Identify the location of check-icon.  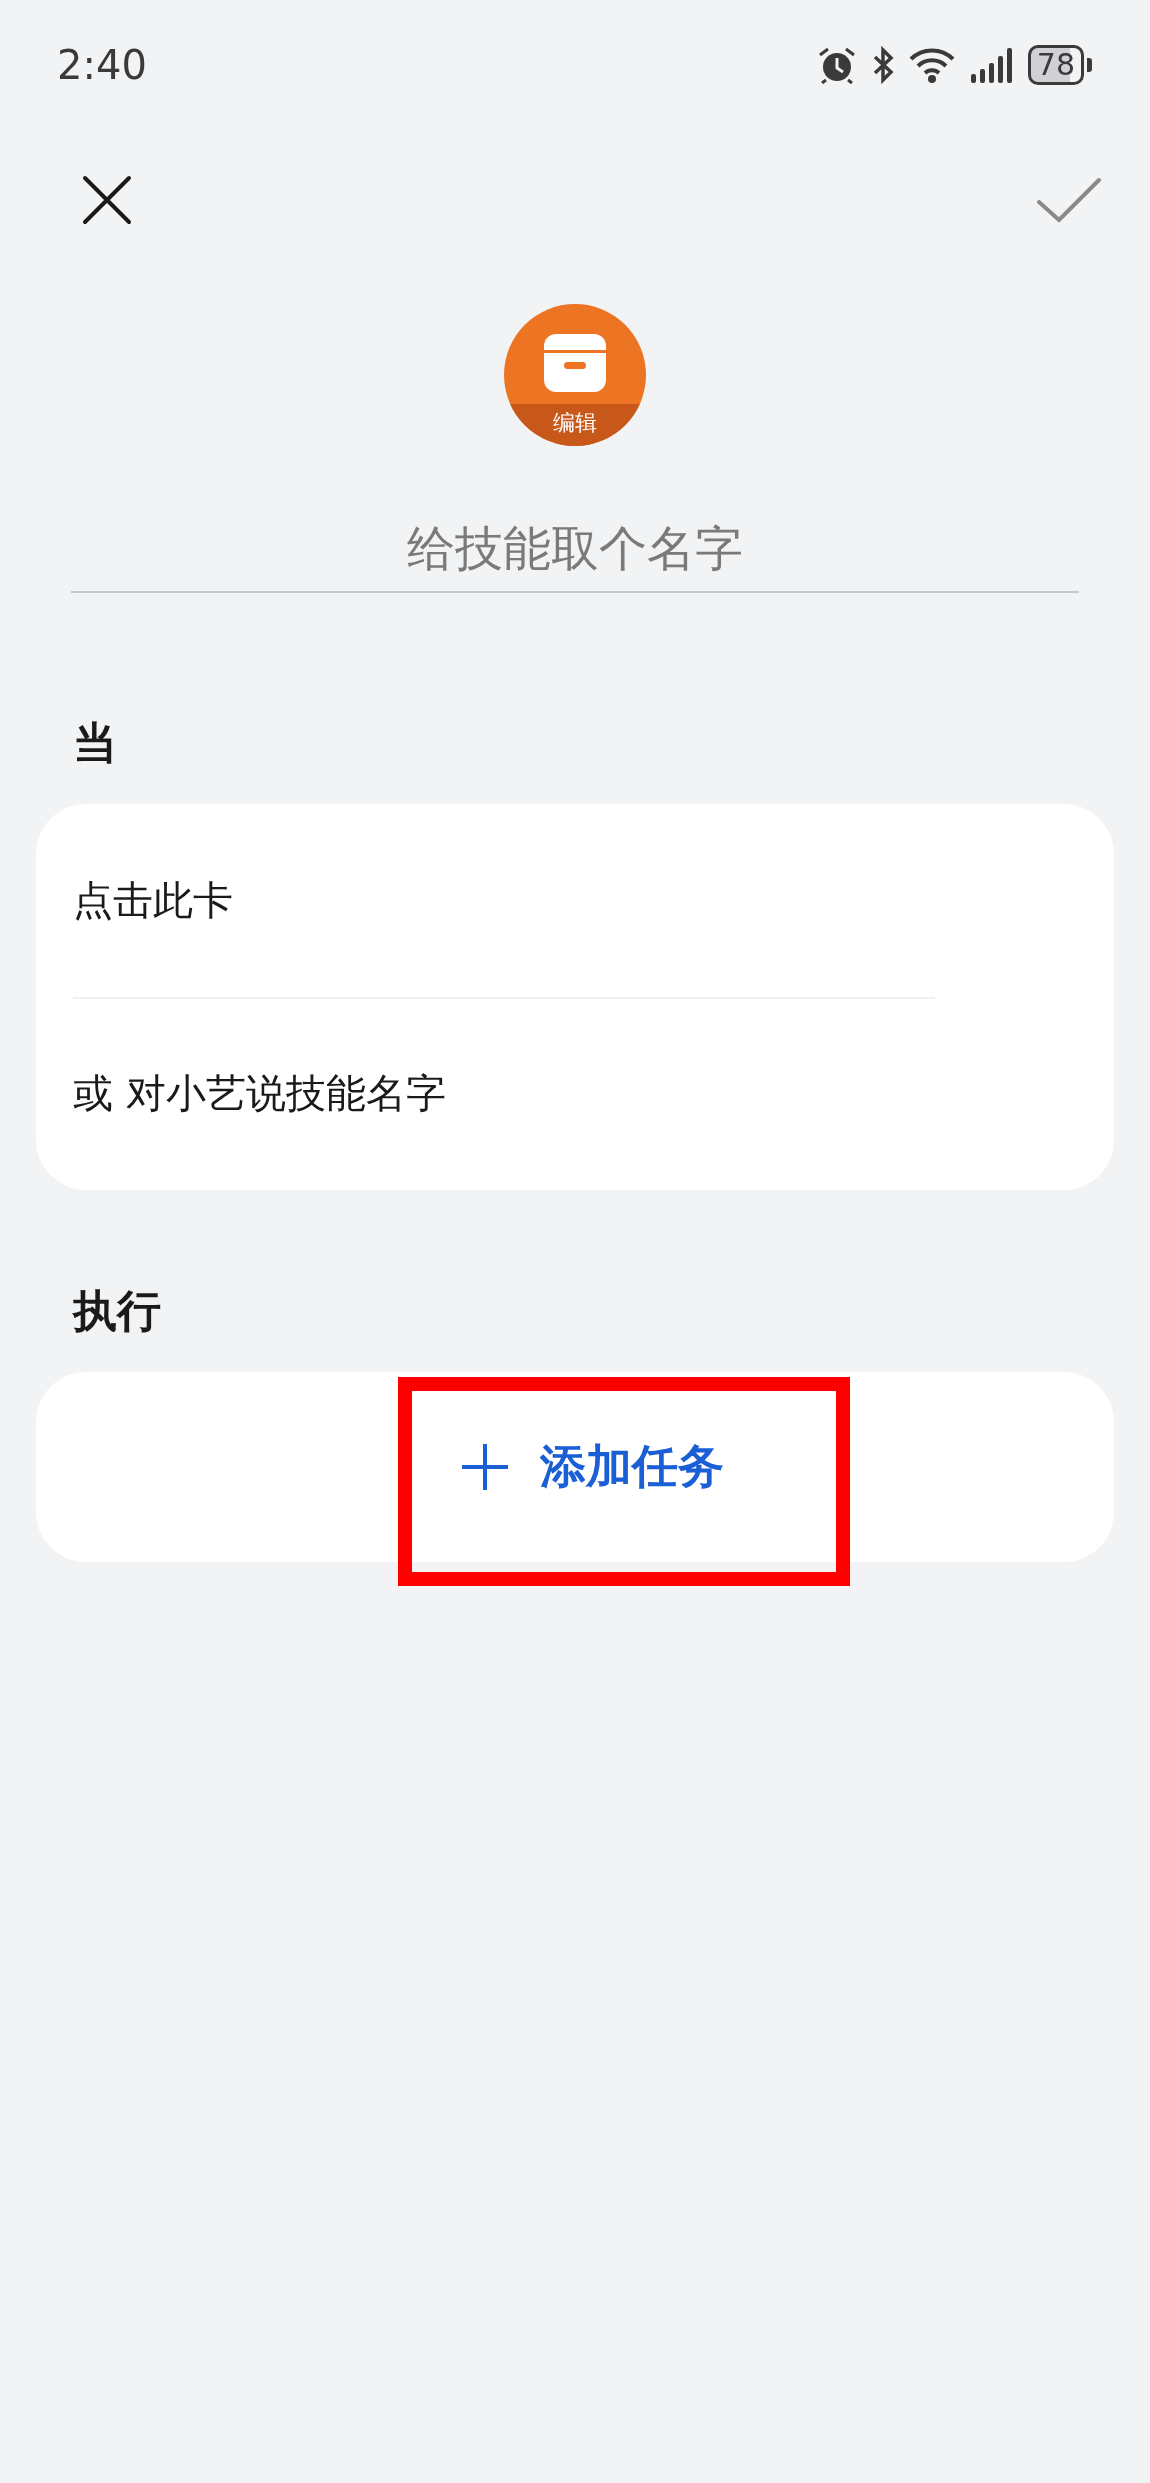
(1069, 200).